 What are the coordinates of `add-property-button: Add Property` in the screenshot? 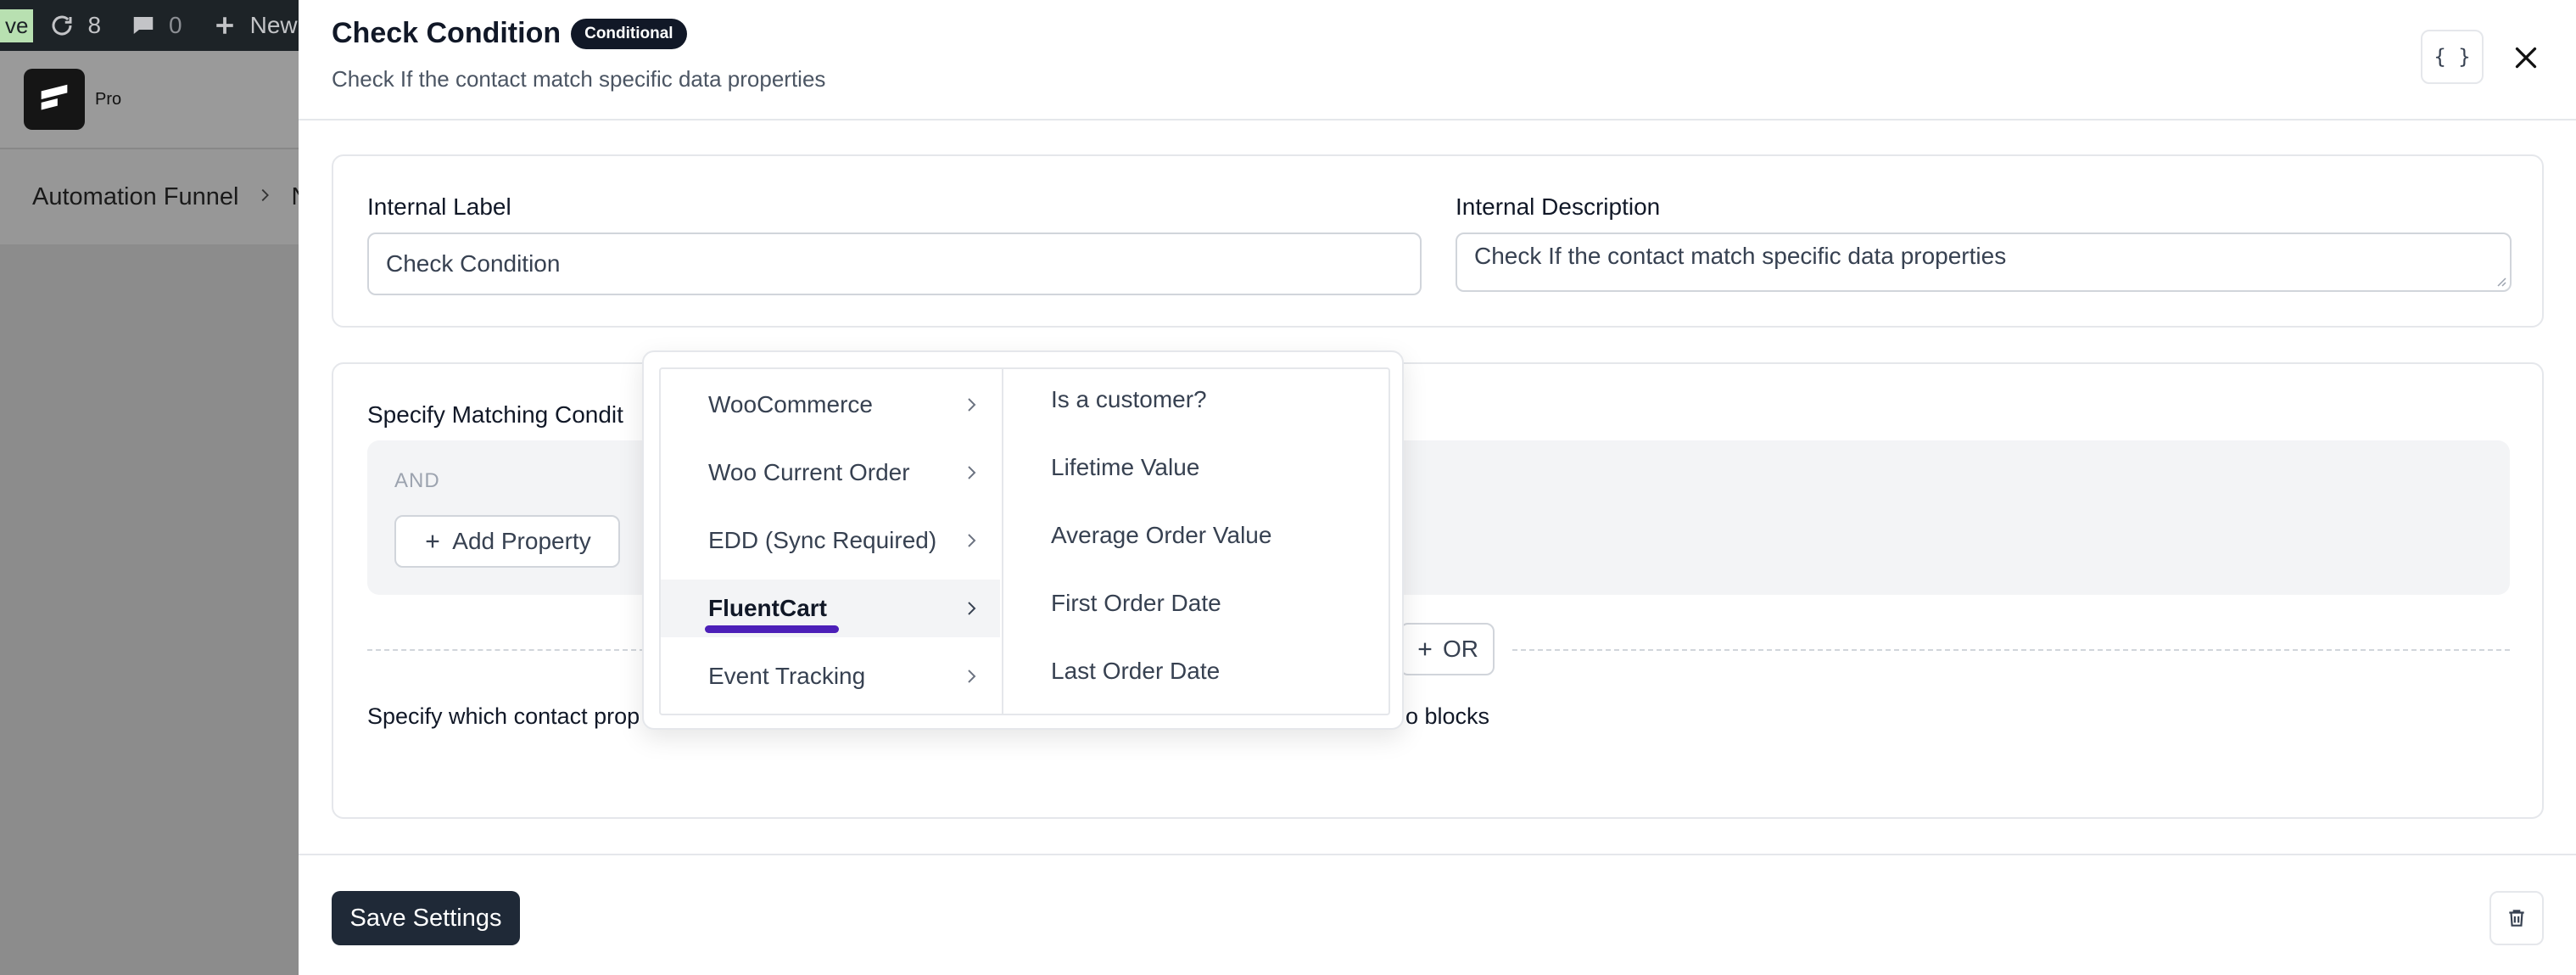 It's located at (507, 541).